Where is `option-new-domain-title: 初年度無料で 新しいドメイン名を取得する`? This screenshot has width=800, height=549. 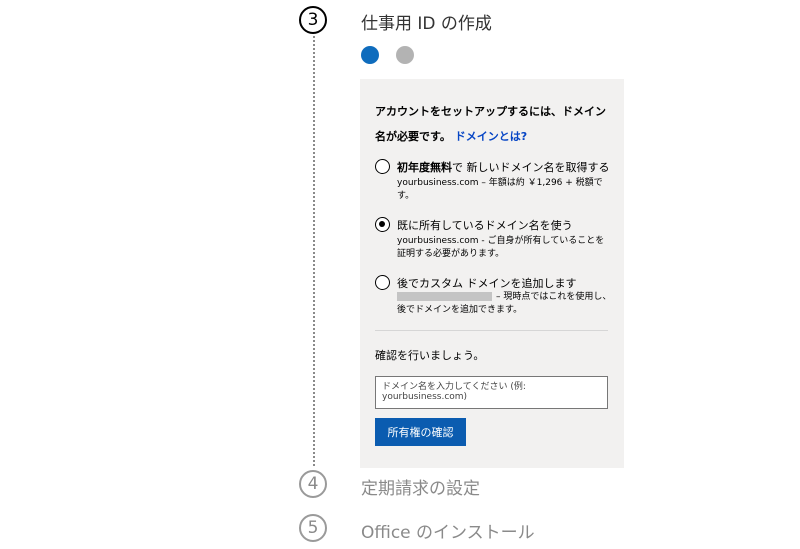
option-new-domain-title: 初年度無料で 新しいドメイン名を取得する is located at coordinates (503, 167).